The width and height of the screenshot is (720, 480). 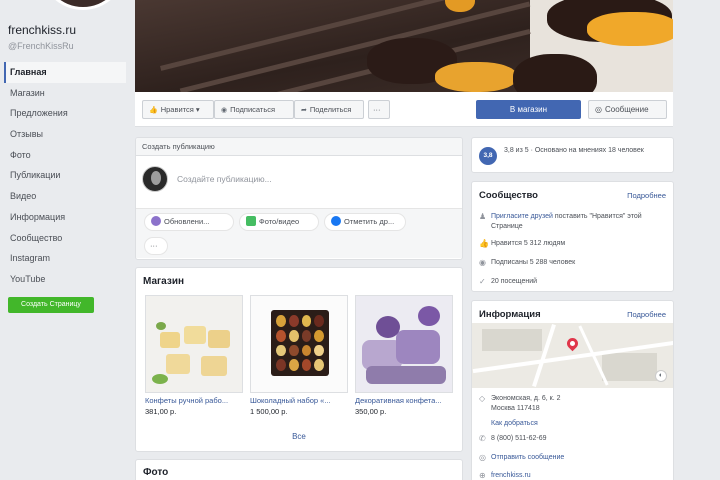 What do you see at coordinates (41, 46) in the screenshot?
I see `page-handle: @FrenchKissRu` at bounding box center [41, 46].